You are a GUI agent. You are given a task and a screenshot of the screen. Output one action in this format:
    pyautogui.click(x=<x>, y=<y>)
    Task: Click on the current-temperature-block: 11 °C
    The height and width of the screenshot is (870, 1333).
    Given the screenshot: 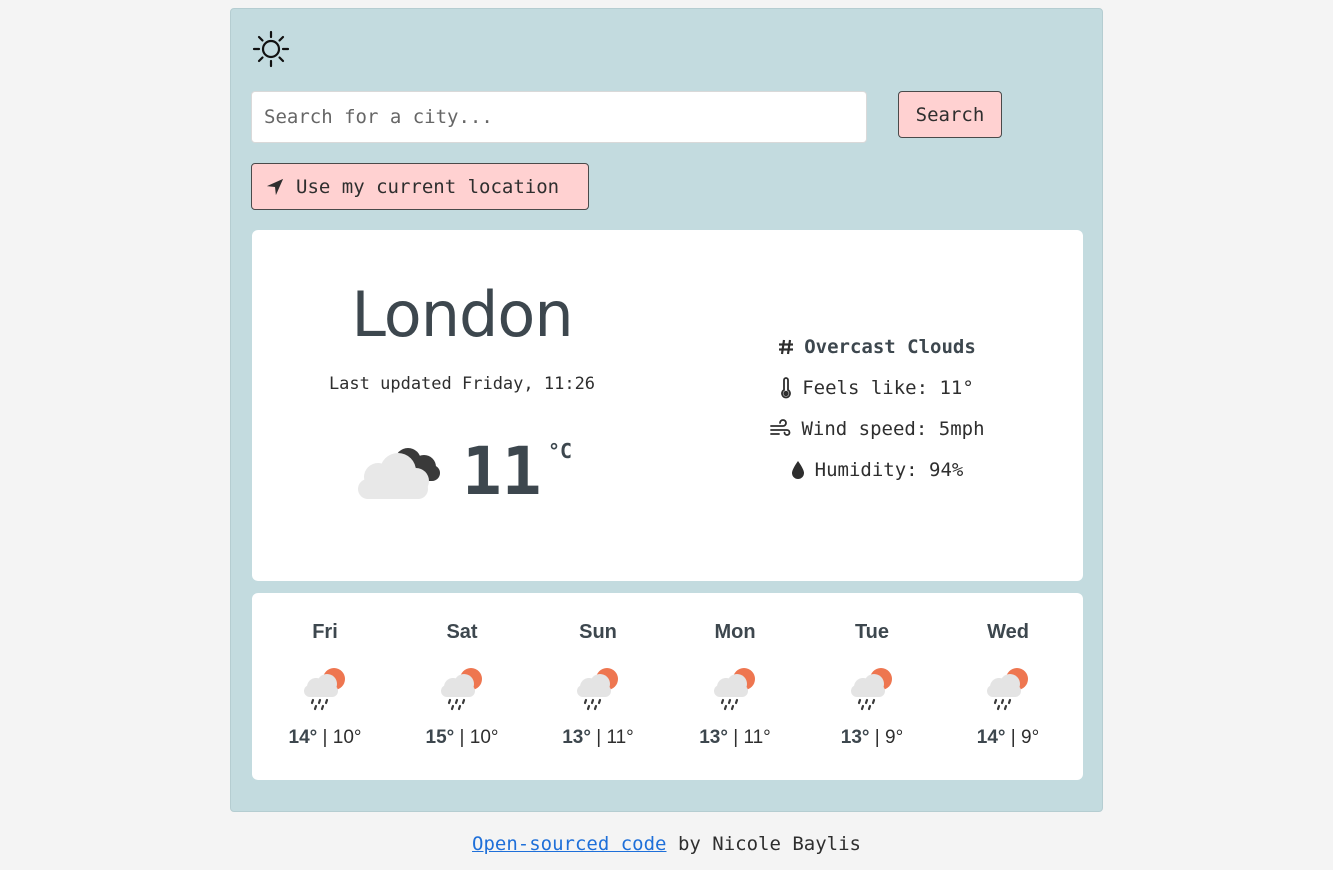 What is the action you would take?
    pyautogui.click(x=472, y=474)
    